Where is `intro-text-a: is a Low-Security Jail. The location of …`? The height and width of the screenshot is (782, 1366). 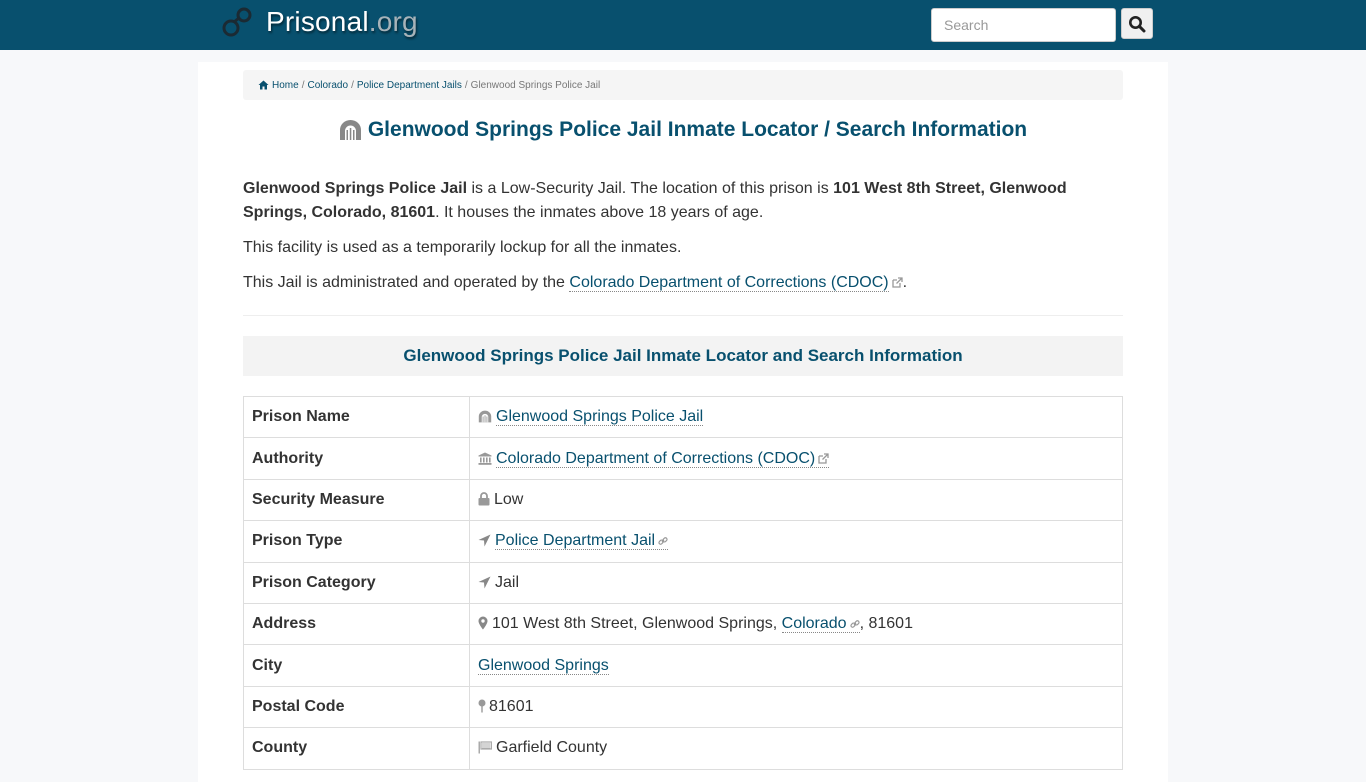
intro-text-a: is a Low-Security Jail. The location of … is located at coordinates (650, 188).